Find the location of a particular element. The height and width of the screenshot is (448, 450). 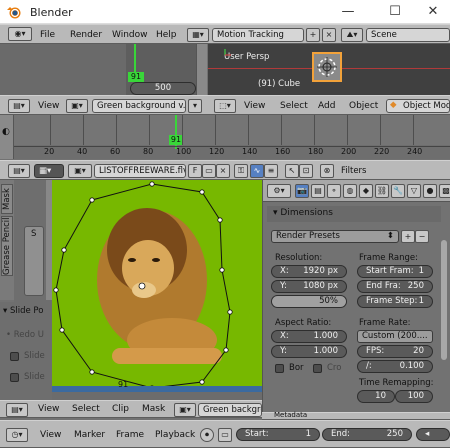

menu-file: File is located at coordinates (47, 35).